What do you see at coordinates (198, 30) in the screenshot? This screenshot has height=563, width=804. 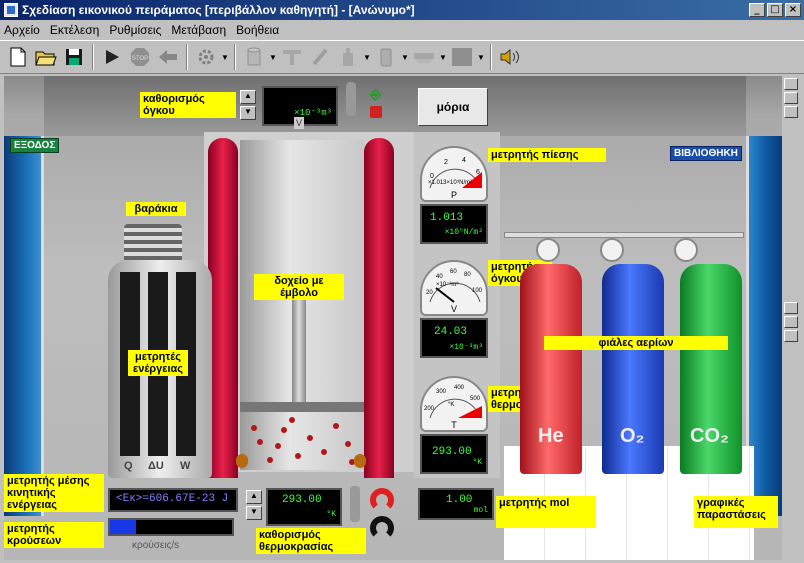 I see `menu-navigate: Μετάβαση` at bounding box center [198, 30].